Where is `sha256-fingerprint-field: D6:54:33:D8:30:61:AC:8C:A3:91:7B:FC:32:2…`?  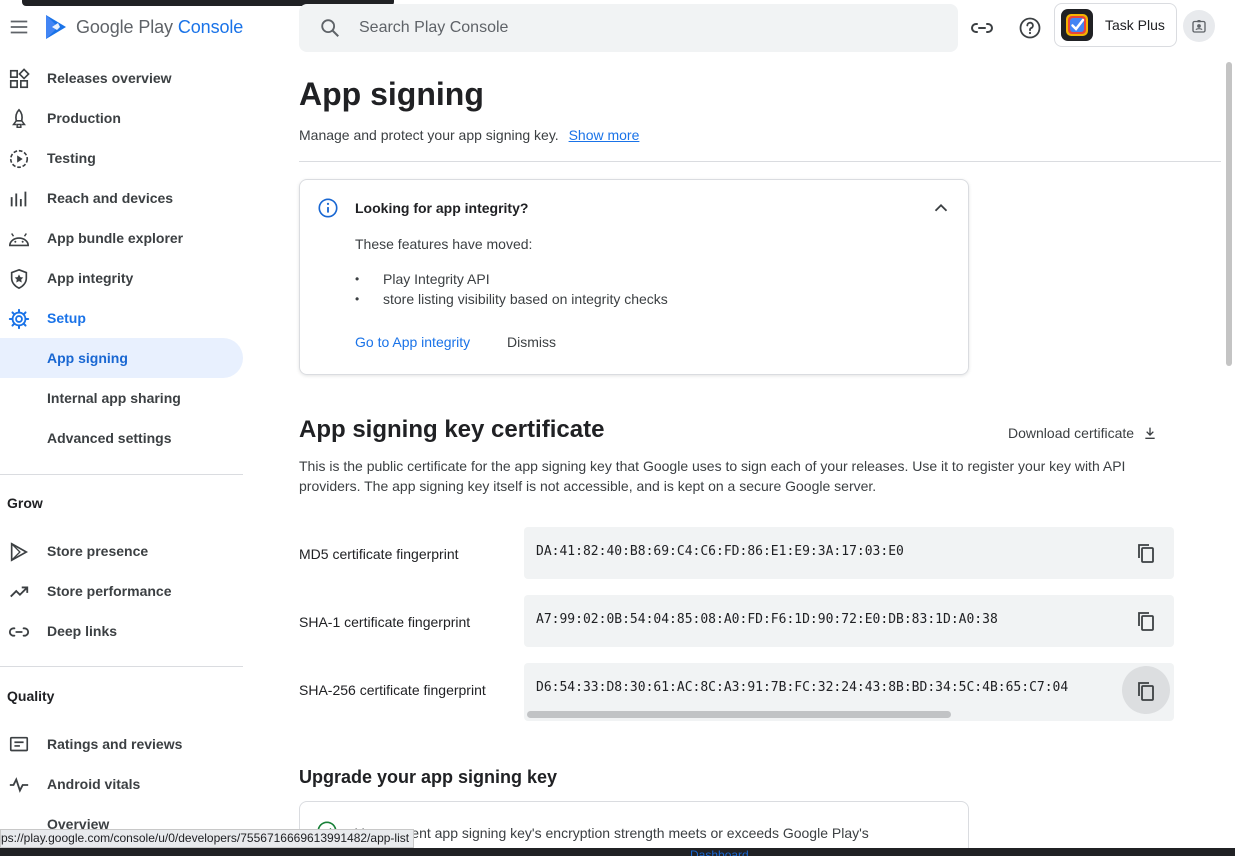
sha256-fingerprint-field: D6:54:33:D8:30:61:AC:8C:A3:91:7B:FC:32:2… is located at coordinates (849, 692).